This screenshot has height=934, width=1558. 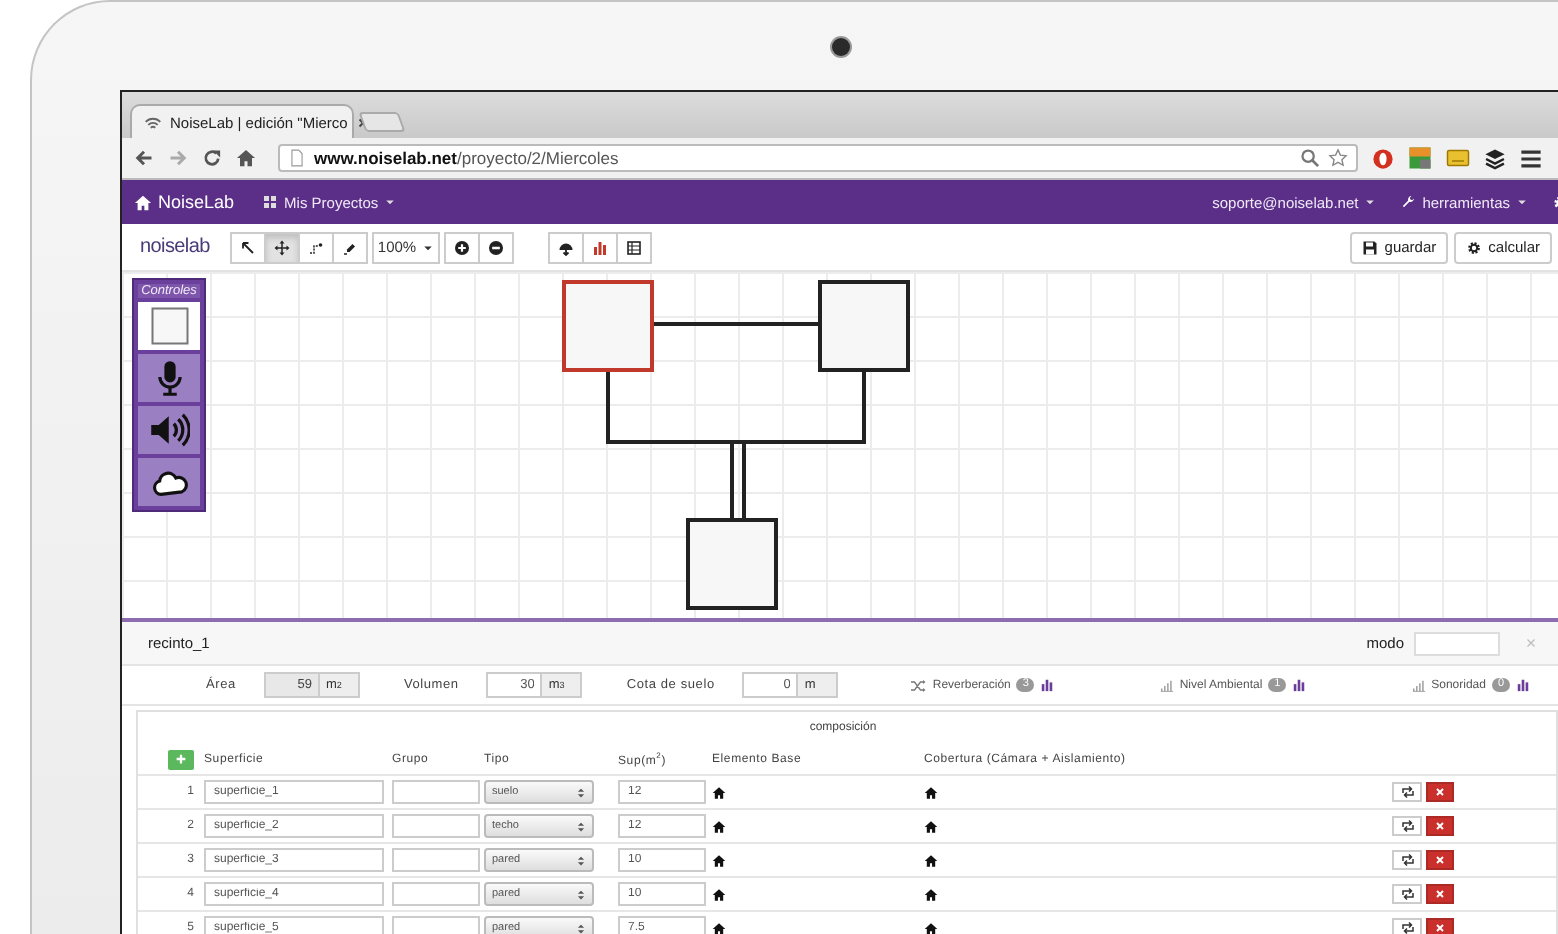 What do you see at coordinates (1383, 158) in the screenshot?
I see `ring-icon` at bounding box center [1383, 158].